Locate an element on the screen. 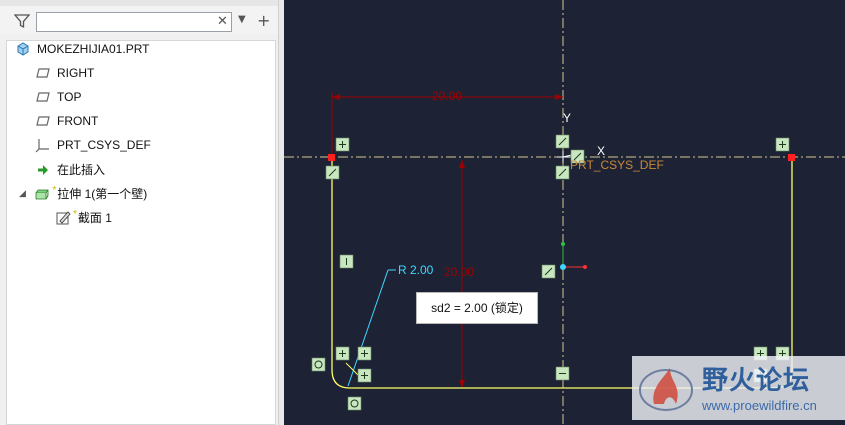  dimension-tooltip: sd2 = 2.00 (锁定) is located at coordinates (477, 308).